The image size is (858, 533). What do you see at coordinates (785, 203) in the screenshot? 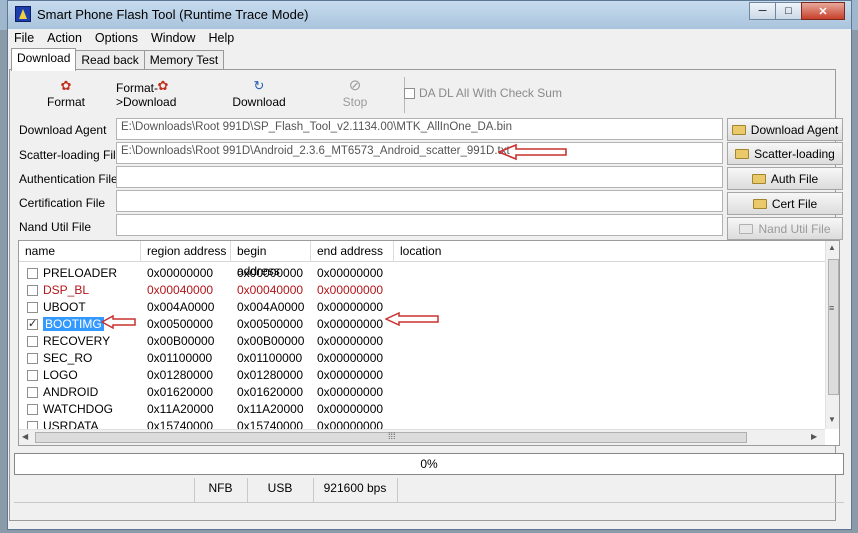
I see `cert-file-button: Cert File` at bounding box center [785, 203].